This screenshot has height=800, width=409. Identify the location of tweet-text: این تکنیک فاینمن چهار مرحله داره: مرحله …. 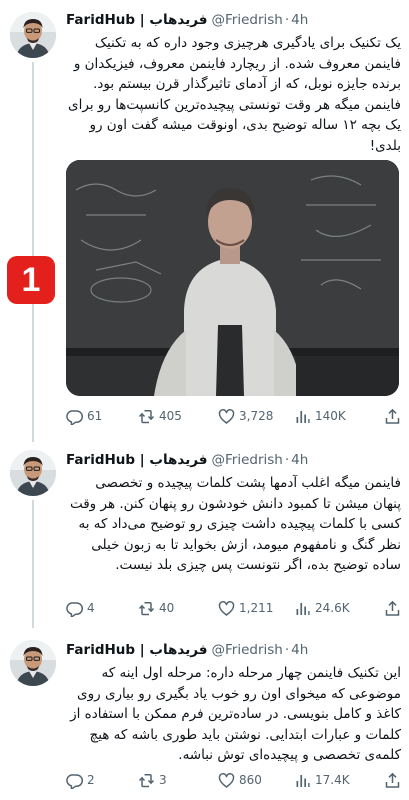
(235, 714).